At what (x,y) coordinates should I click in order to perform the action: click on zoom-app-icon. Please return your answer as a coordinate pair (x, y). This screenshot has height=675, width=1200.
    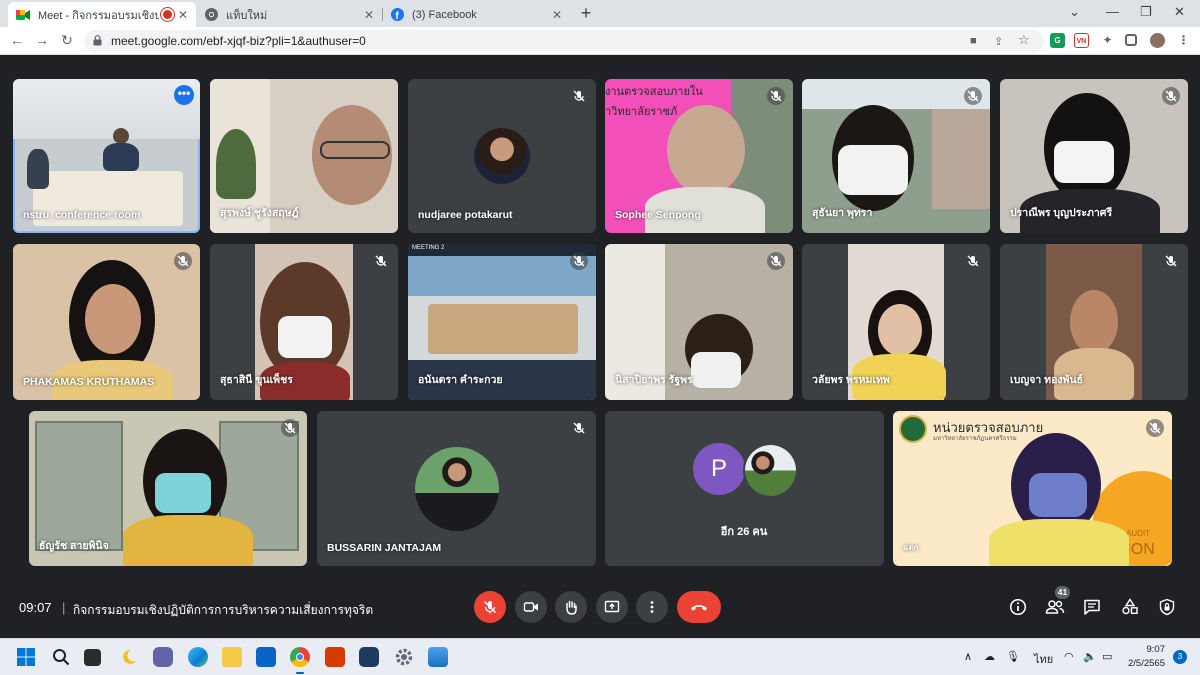
    Looking at the image, I should click on (369, 657).